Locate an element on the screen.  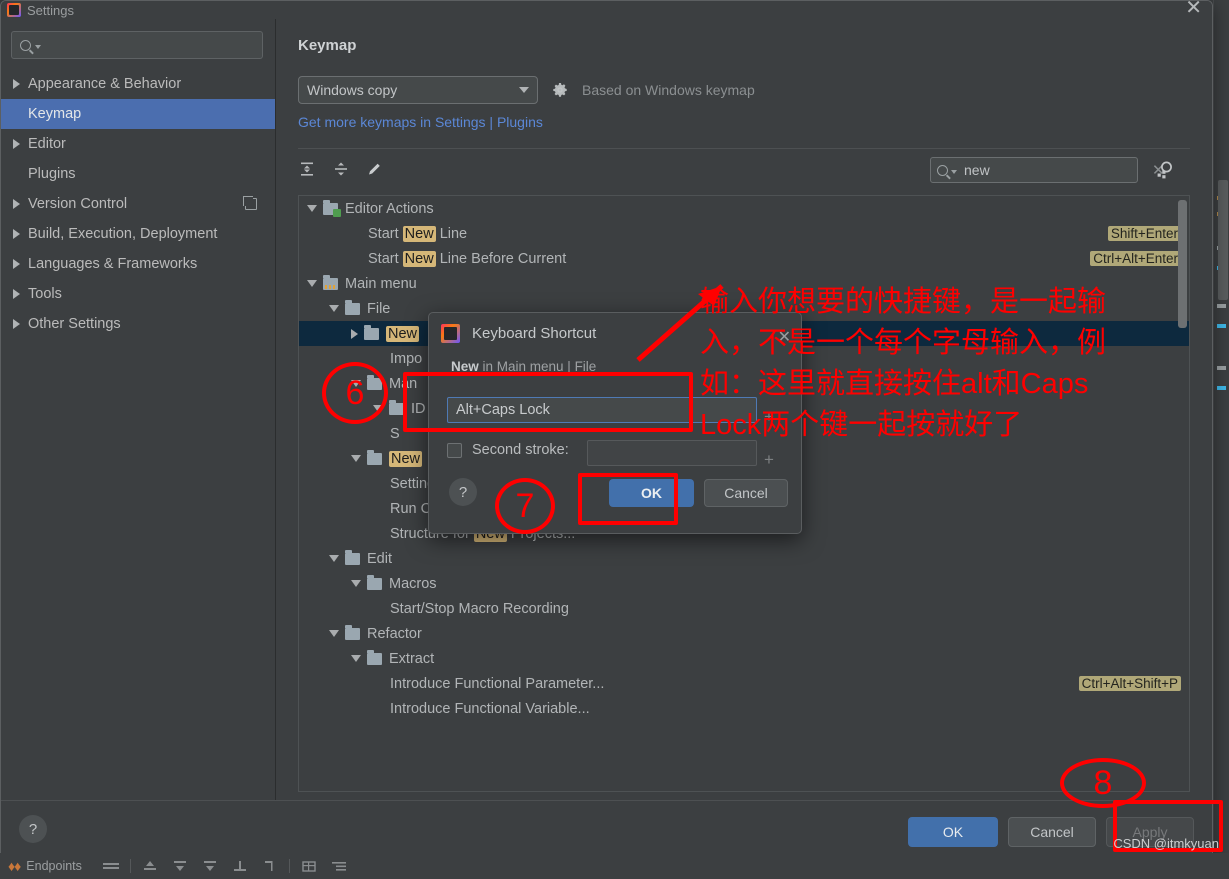
text-cursor-icon is located at coordinates (270, 866).